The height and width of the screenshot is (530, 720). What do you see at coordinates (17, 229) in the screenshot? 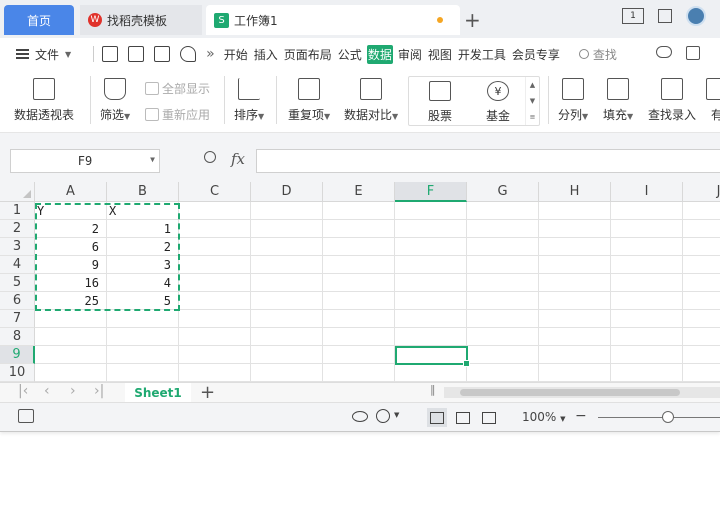
I see `row-header: 2` at bounding box center [17, 229].